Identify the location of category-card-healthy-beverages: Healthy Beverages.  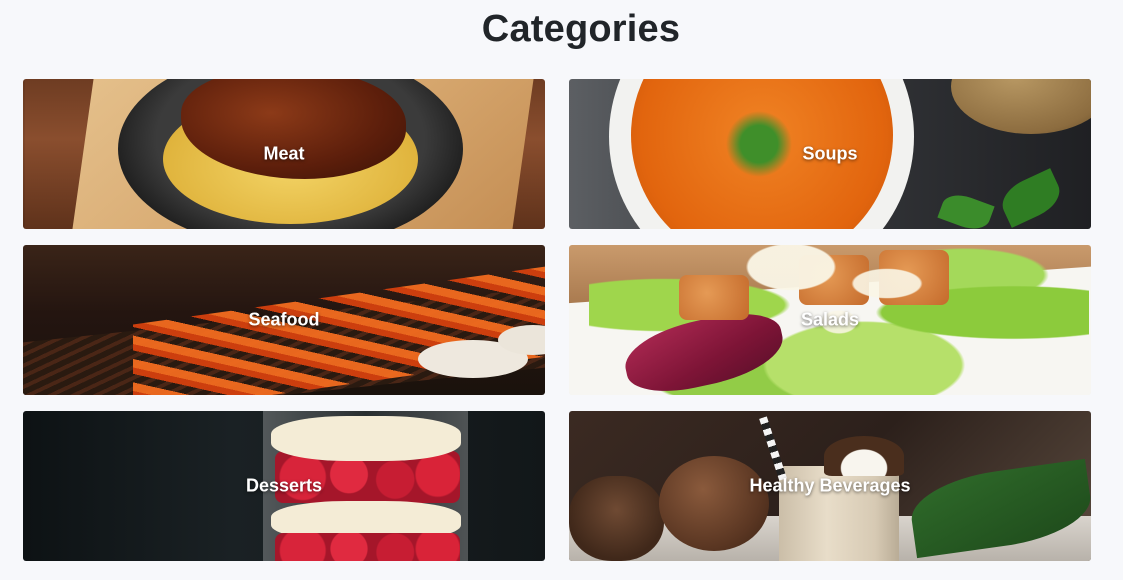
(830, 486).